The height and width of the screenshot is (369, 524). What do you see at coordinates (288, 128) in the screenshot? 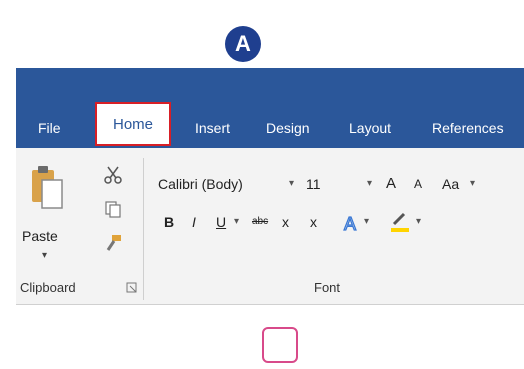
I see `tab-design: Design` at bounding box center [288, 128].